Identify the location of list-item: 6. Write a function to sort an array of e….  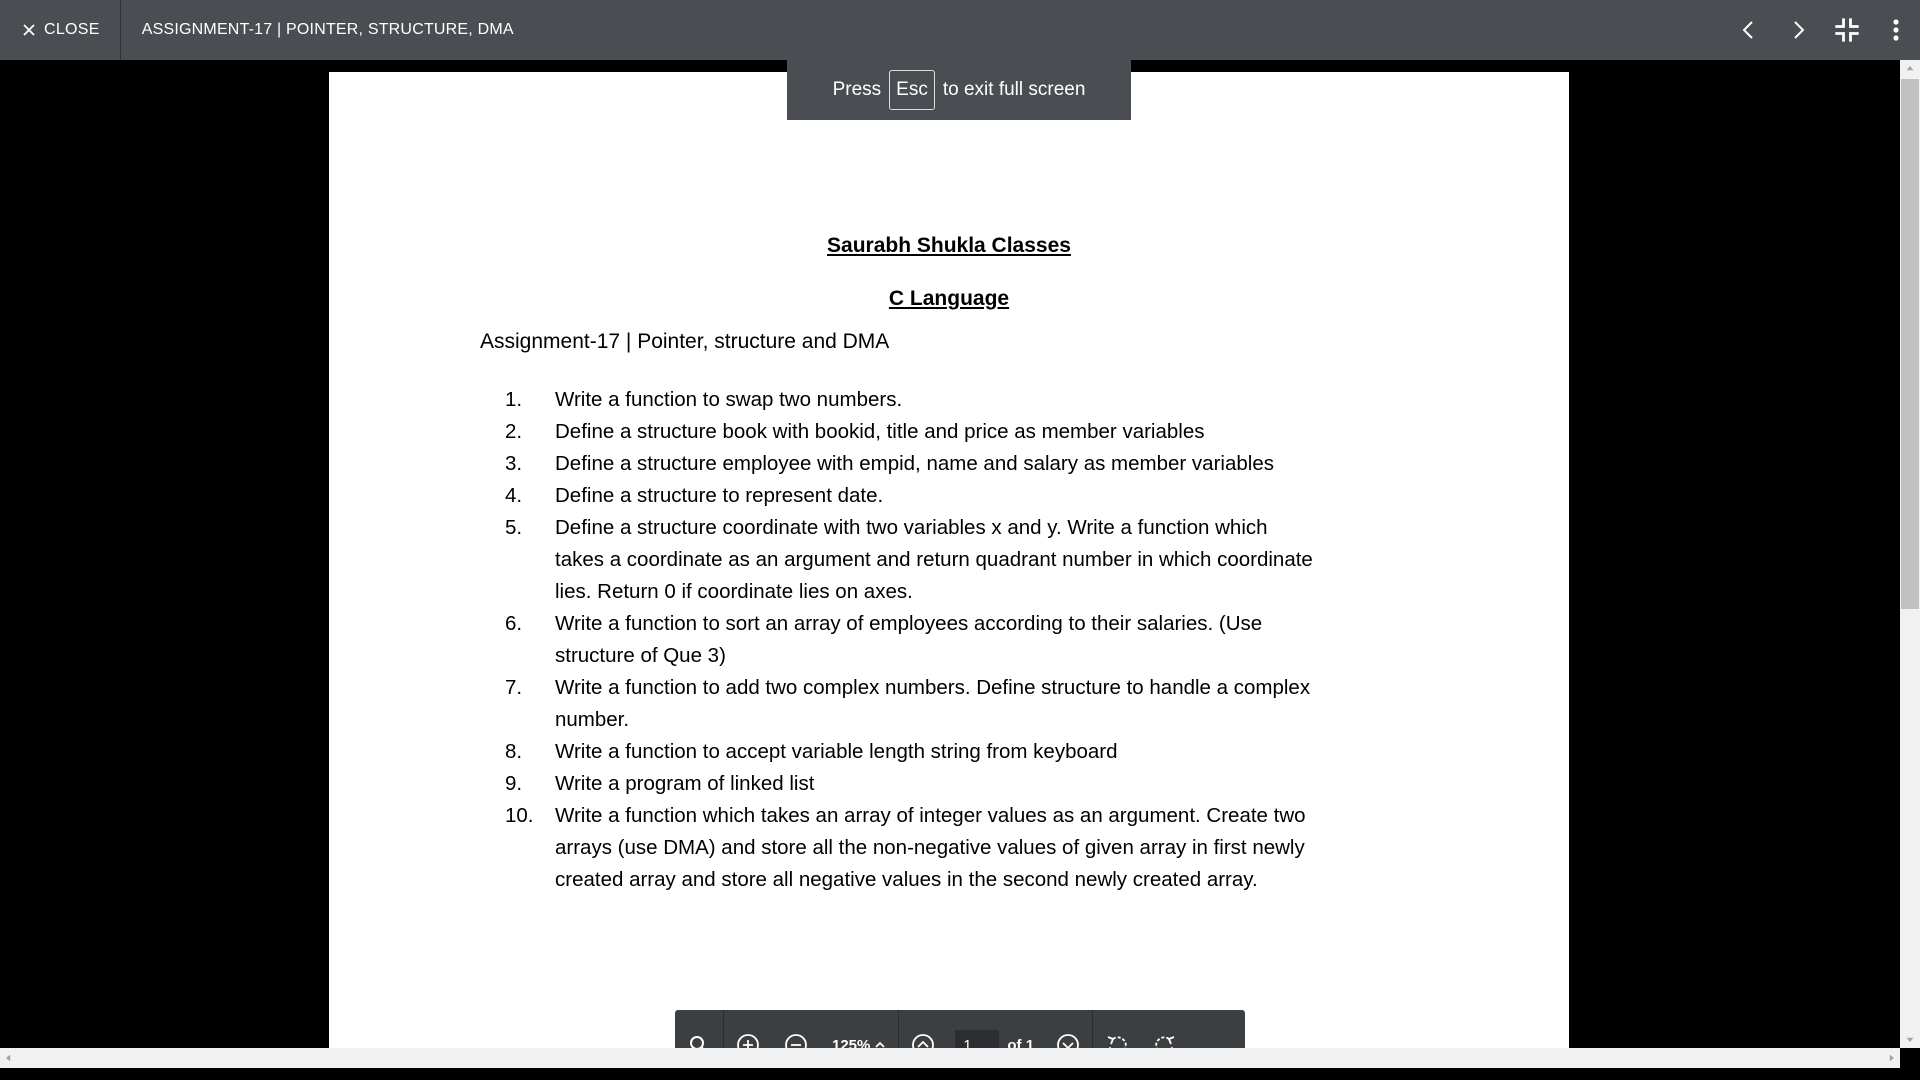
(822, 640).